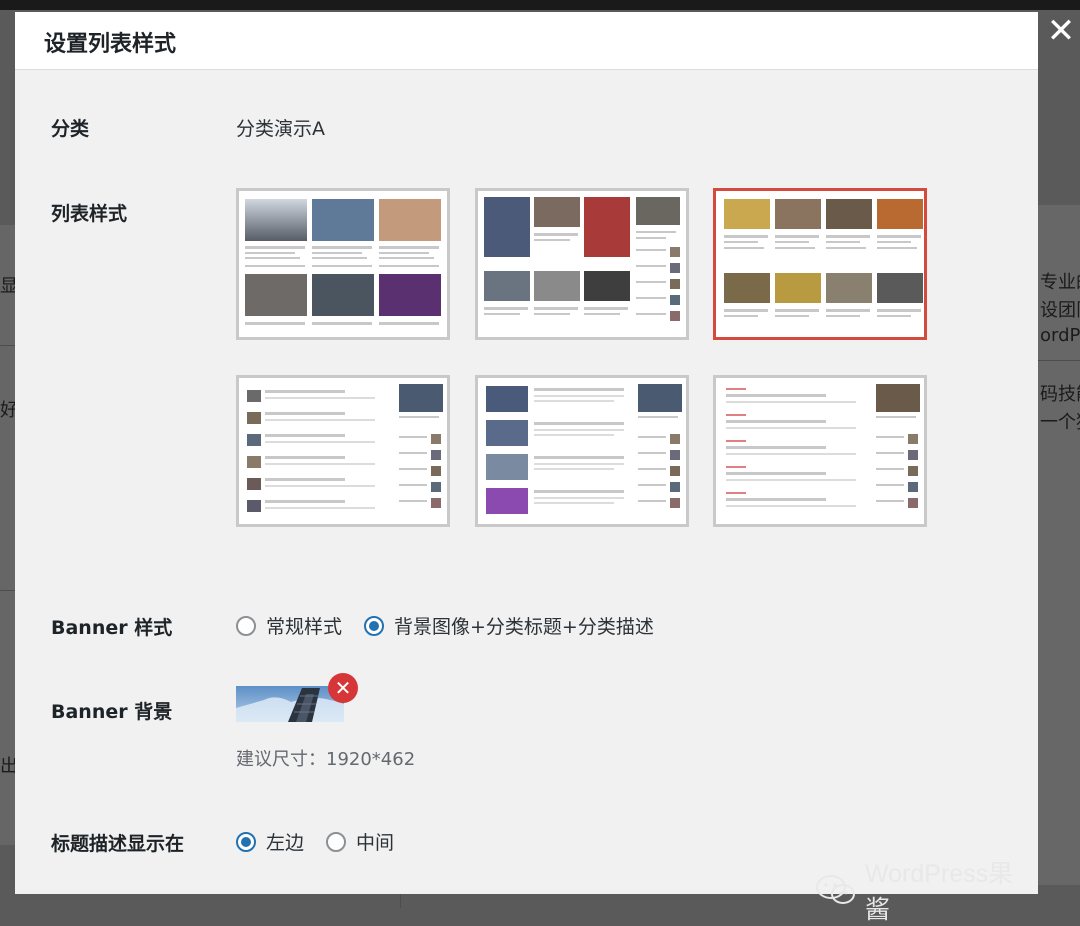 Image resolution: width=1080 pixels, height=926 pixels. What do you see at coordinates (112, 628) in the screenshot?
I see `banner-style-label: Banner 样式` at bounding box center [112, 628].